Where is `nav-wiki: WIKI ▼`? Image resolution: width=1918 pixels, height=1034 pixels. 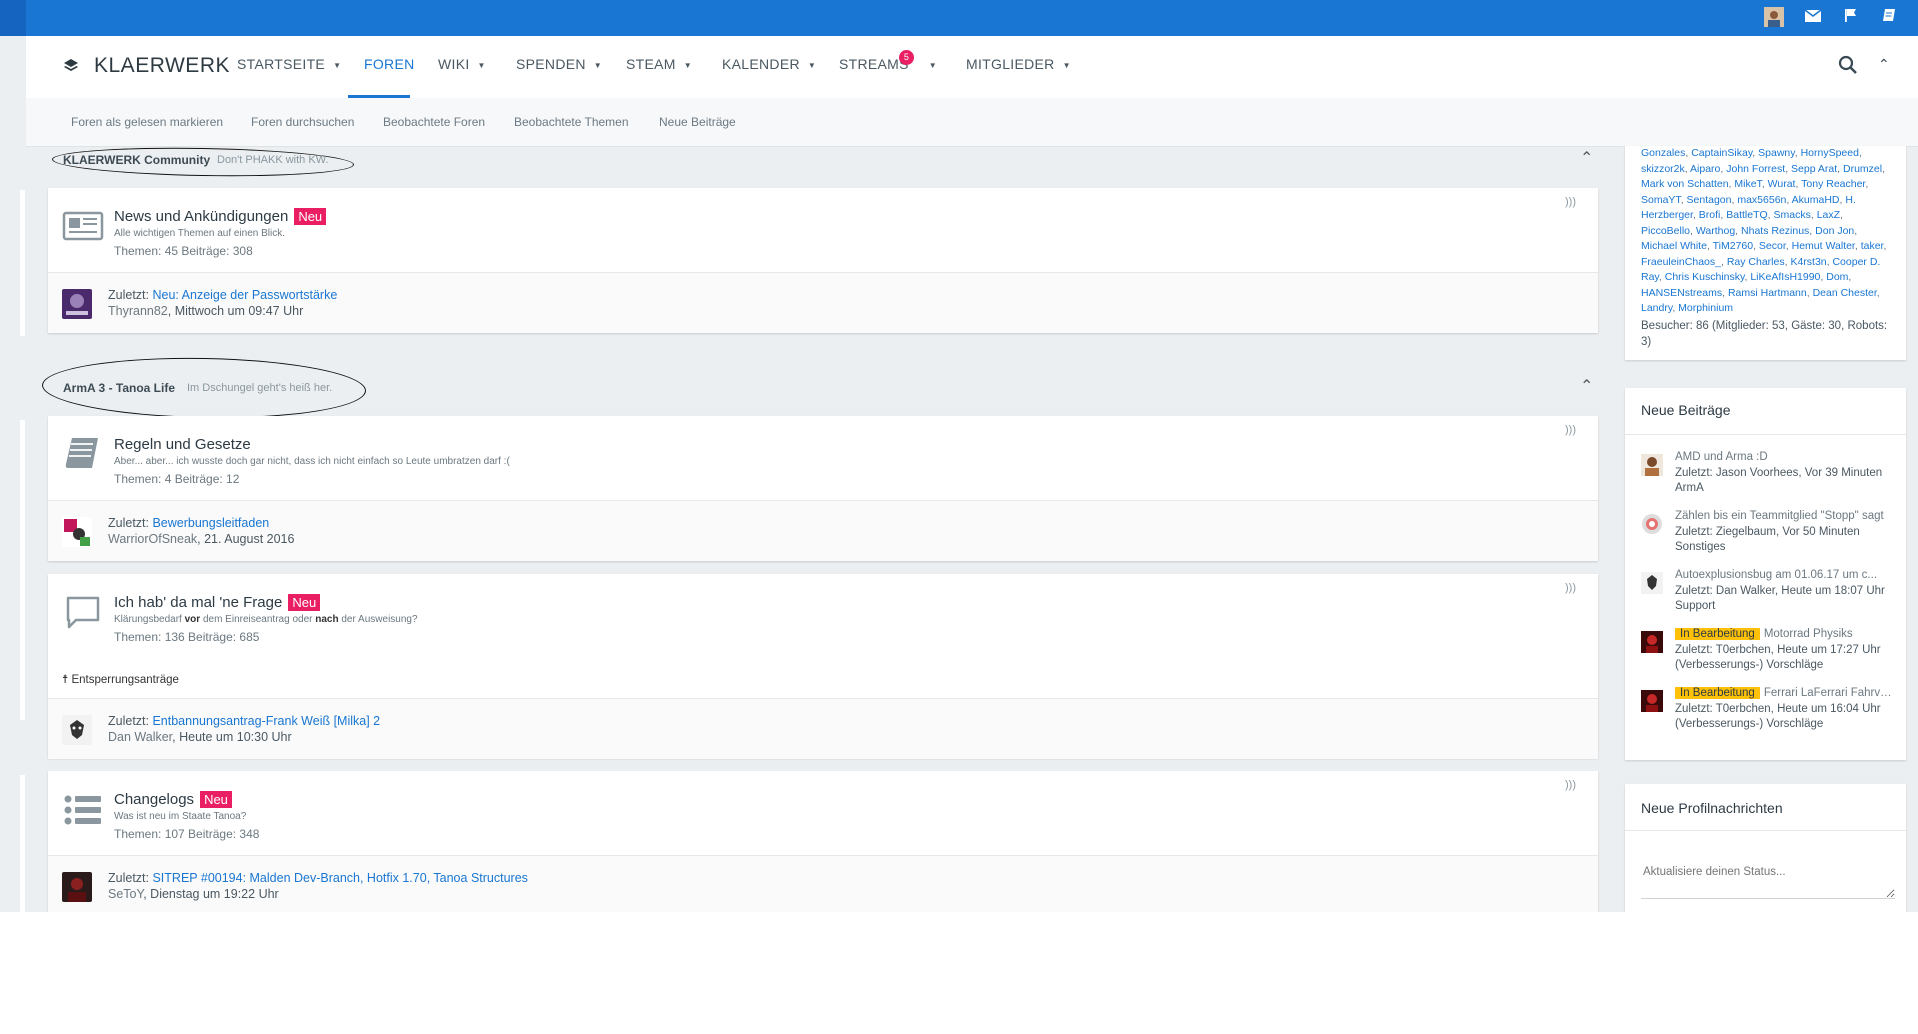 nav-wiki: WIKI ▼ is located at coordinates (462, 64).